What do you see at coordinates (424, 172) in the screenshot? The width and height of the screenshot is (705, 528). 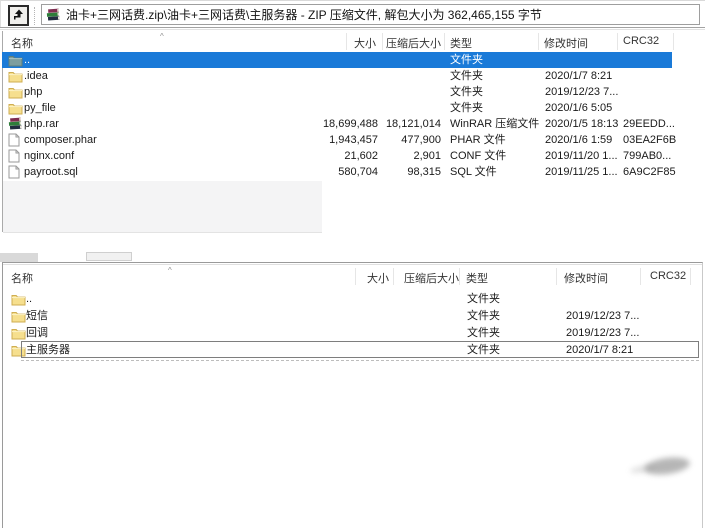 I see `cell-packed-size: 98,315` at bounding box center [424, 172].